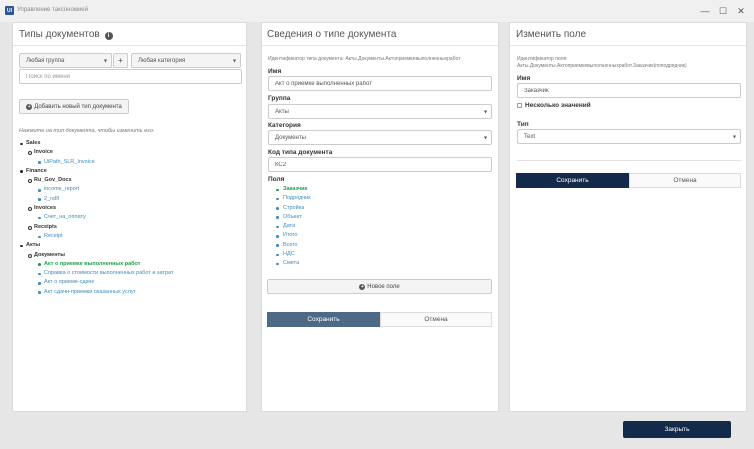  Describe the element at coordinates (292, 254) in the screenshot. I see `field-item: НДС` at that location.